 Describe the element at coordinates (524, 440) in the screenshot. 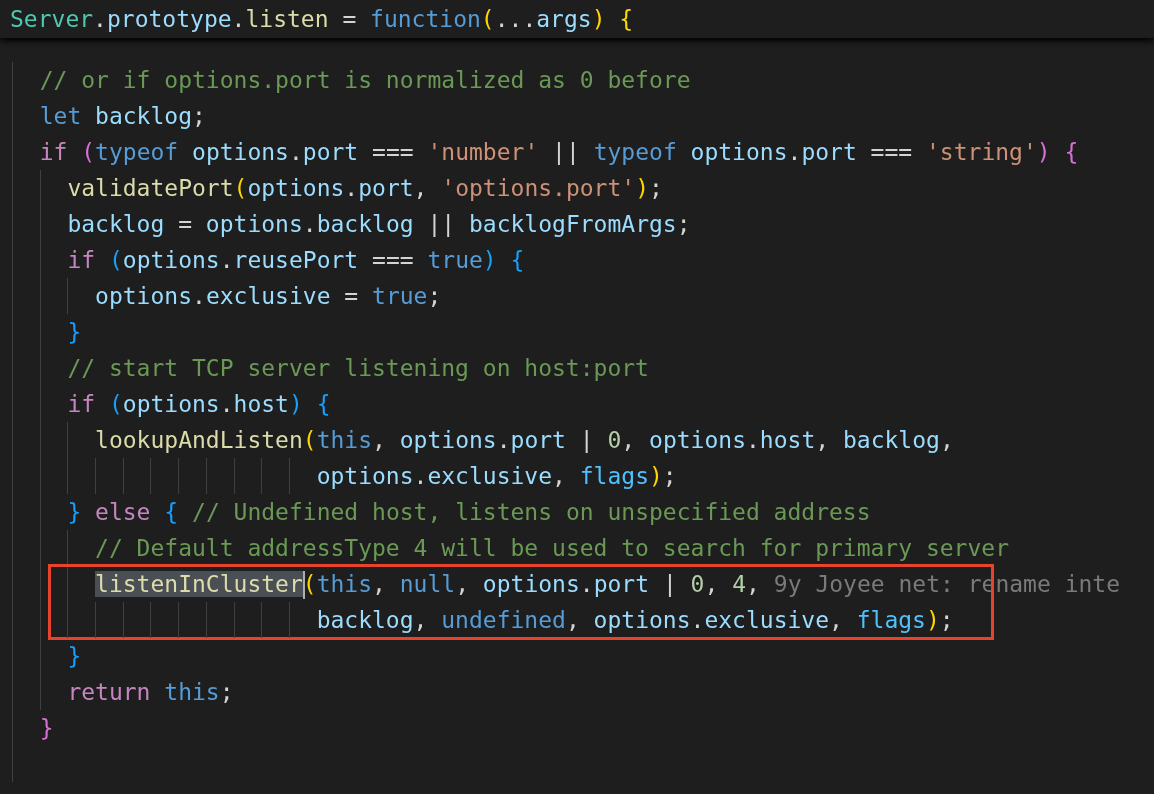

I see `code-line: lookupAndListen(this, options.port | 0, options.host, backlog,` at that location.